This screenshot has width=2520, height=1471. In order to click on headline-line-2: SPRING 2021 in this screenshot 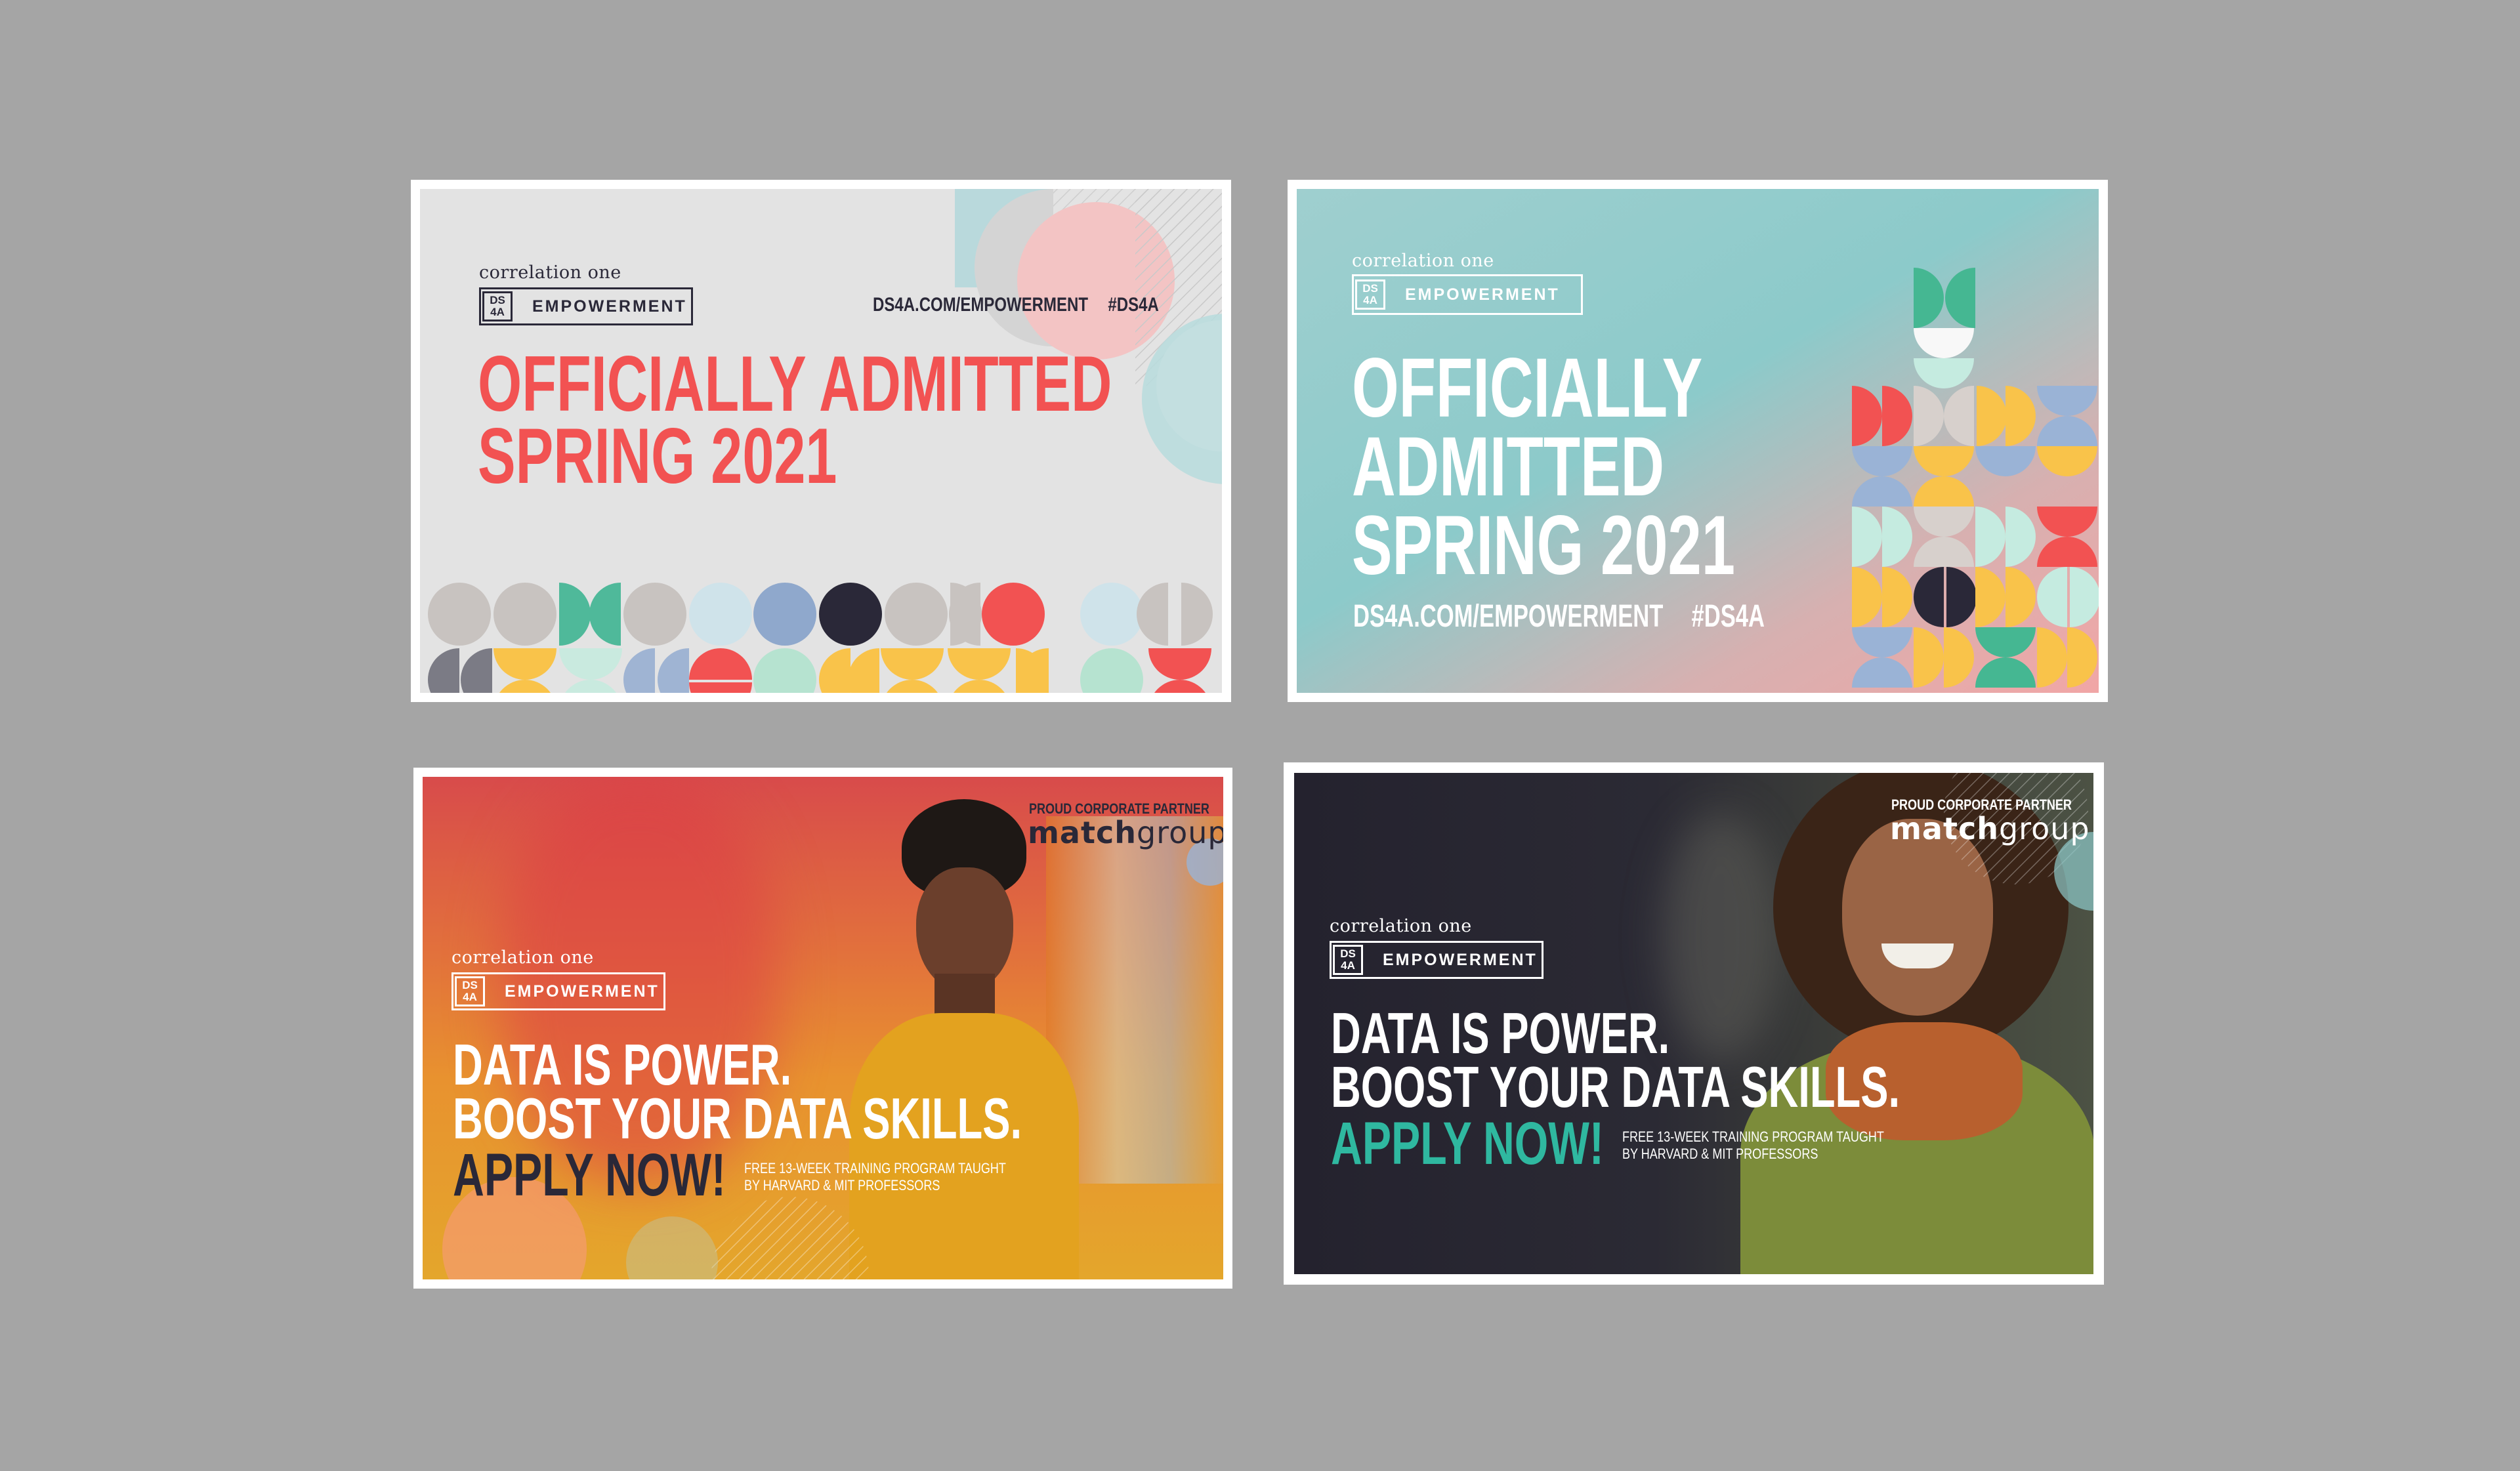, I will do `click(657, 456)`.